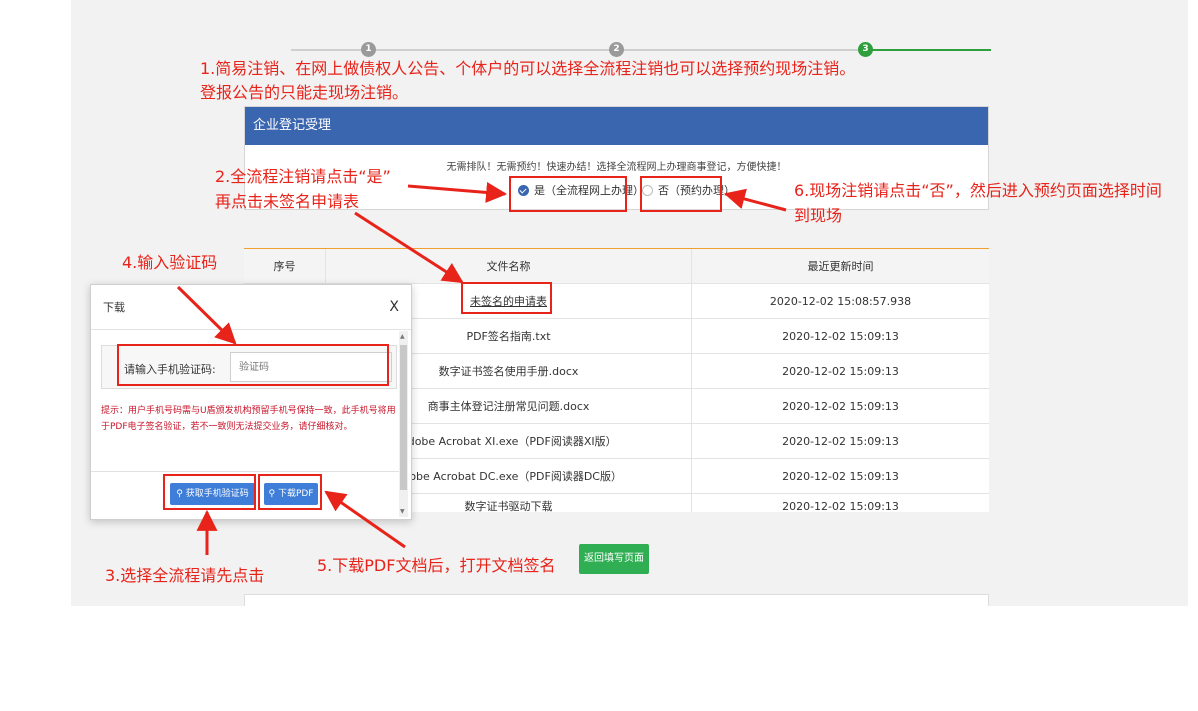 The image size is (1198, 711). I want to click on arrow-to-sms-input, so click(206, 315).